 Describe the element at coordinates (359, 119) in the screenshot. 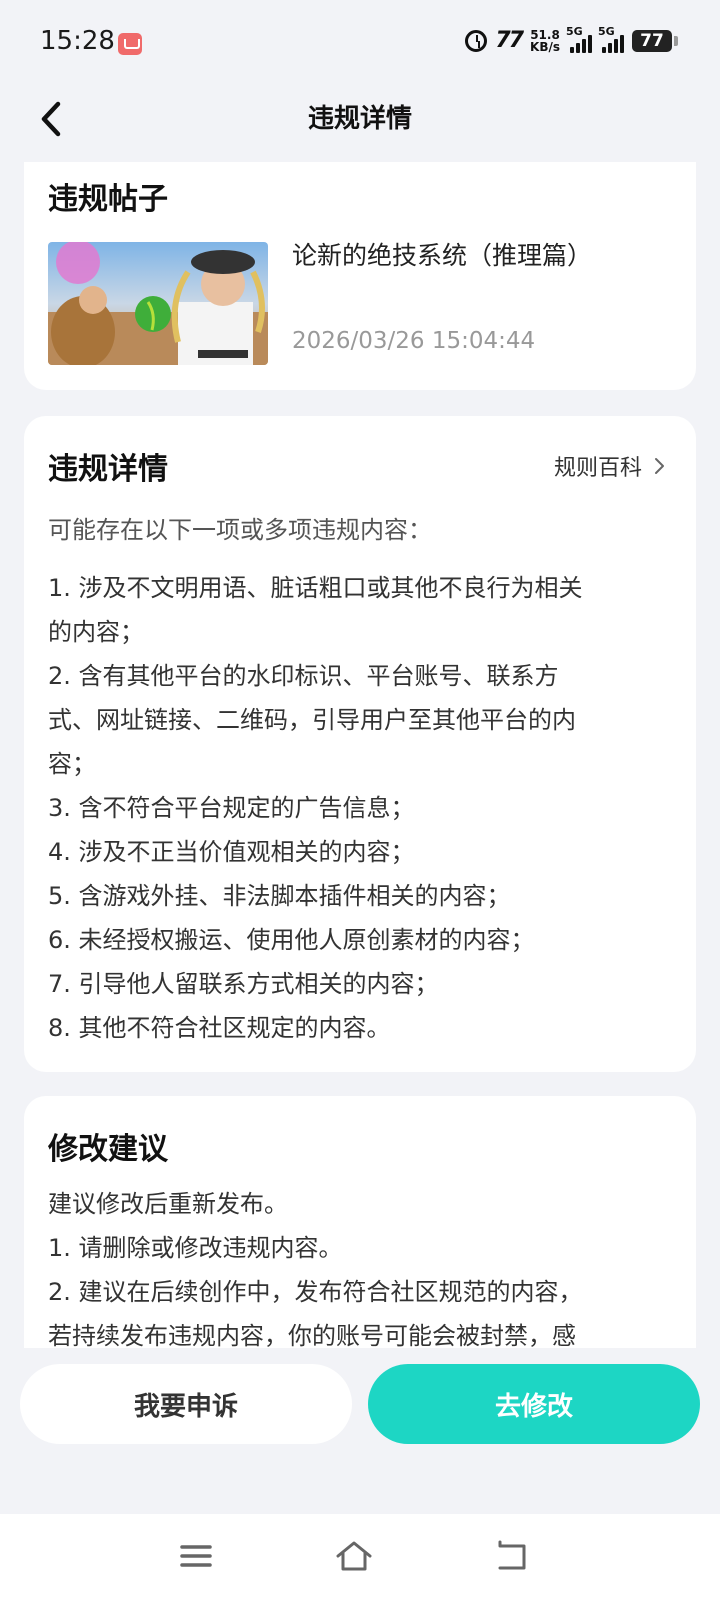

I see `page-title: 违规详情` at that location.